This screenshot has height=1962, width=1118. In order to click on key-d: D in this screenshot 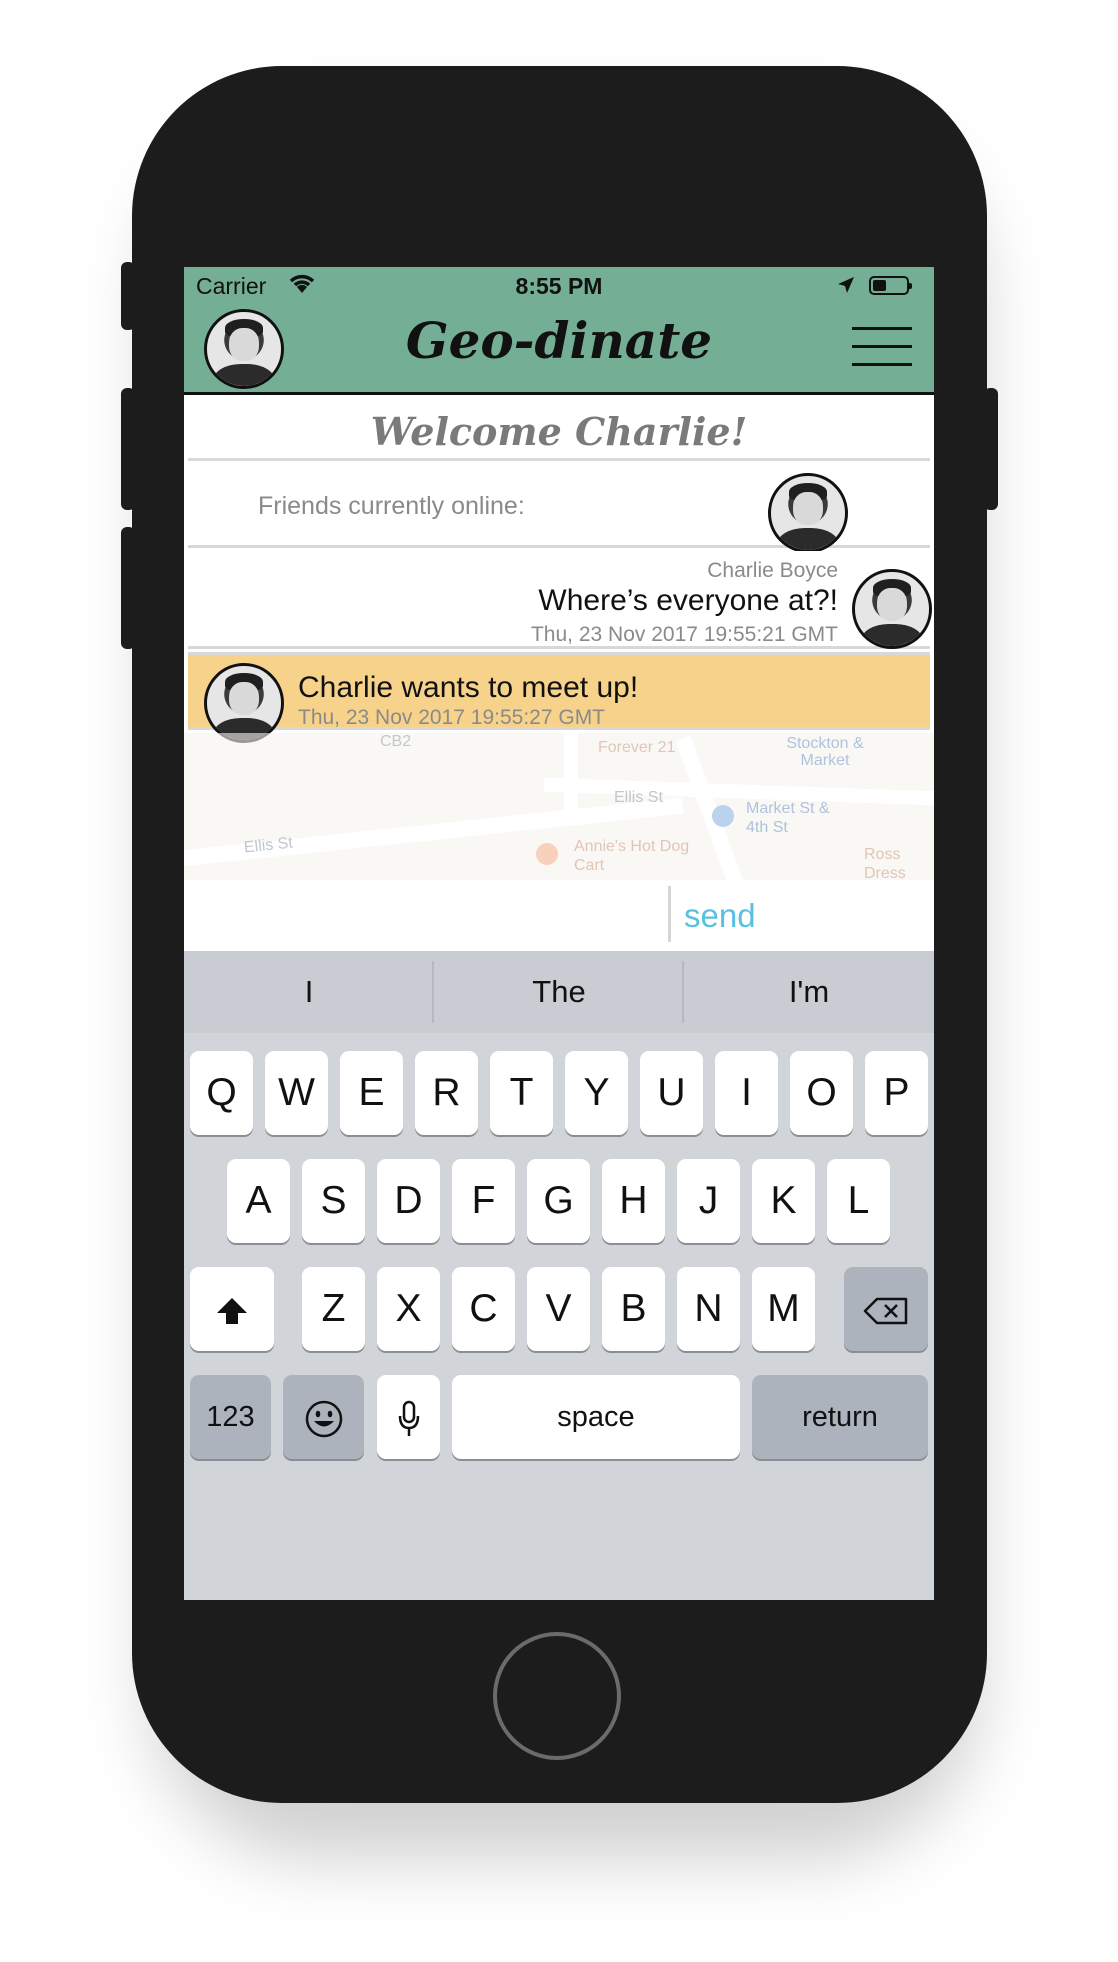, I will do `click(408, 1201)`.